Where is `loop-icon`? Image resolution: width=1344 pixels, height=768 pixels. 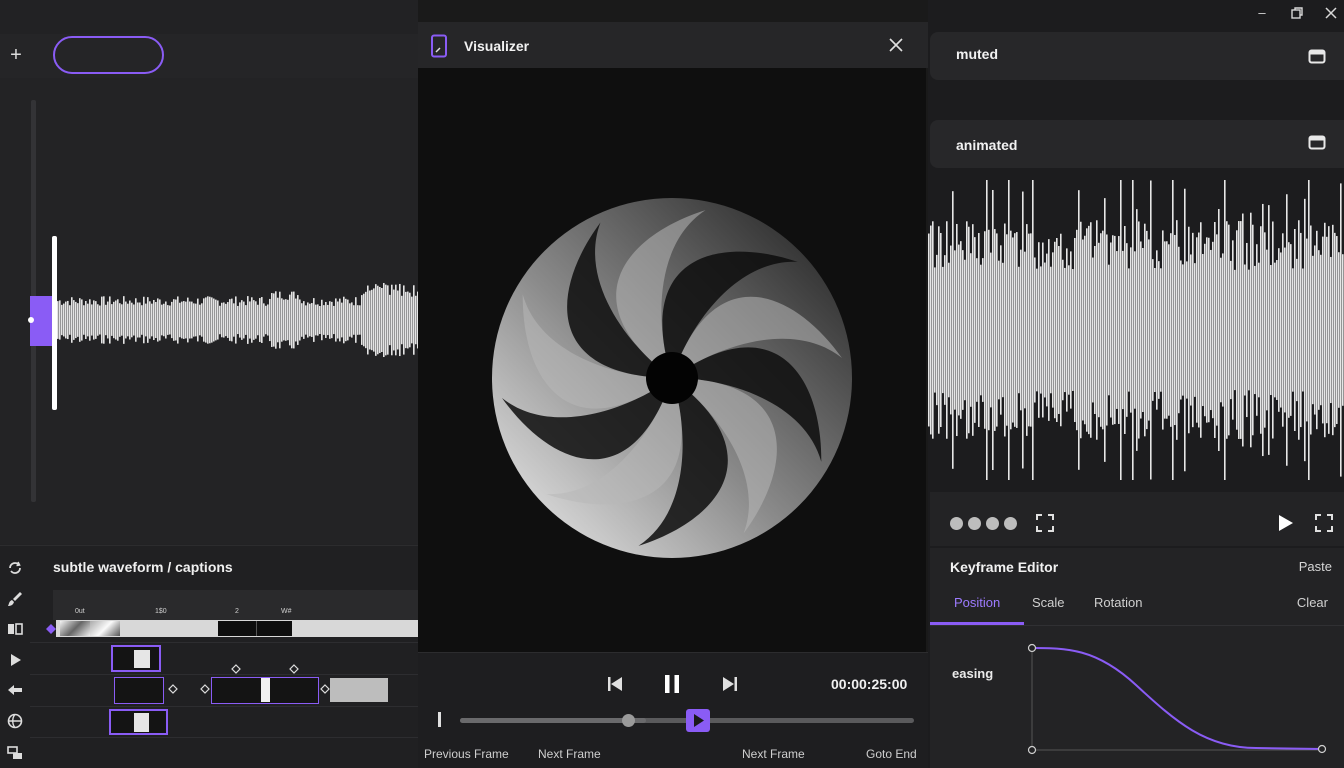 loop-icon is located at coordinates (15, 568).